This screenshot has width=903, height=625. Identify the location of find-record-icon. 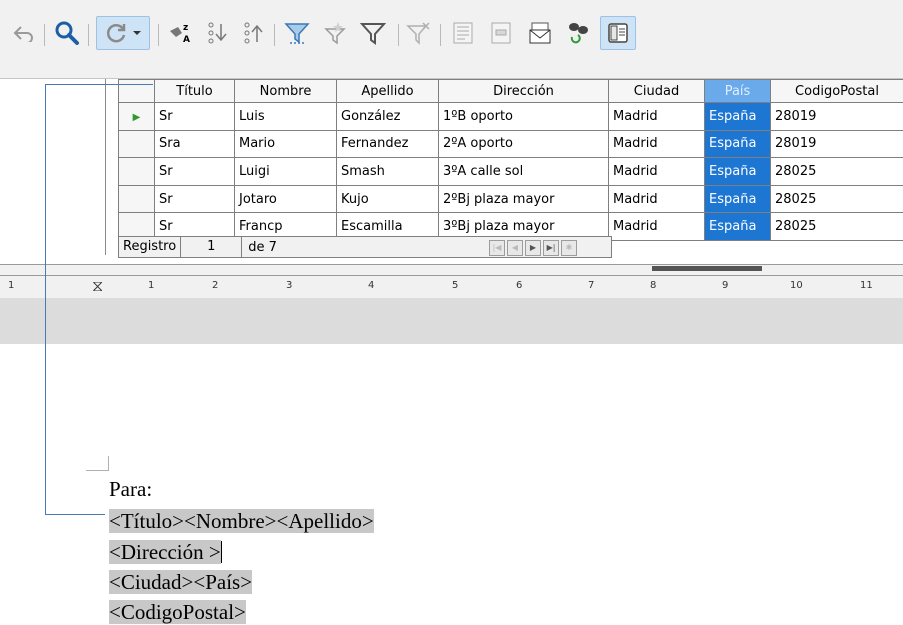
(67, 33).